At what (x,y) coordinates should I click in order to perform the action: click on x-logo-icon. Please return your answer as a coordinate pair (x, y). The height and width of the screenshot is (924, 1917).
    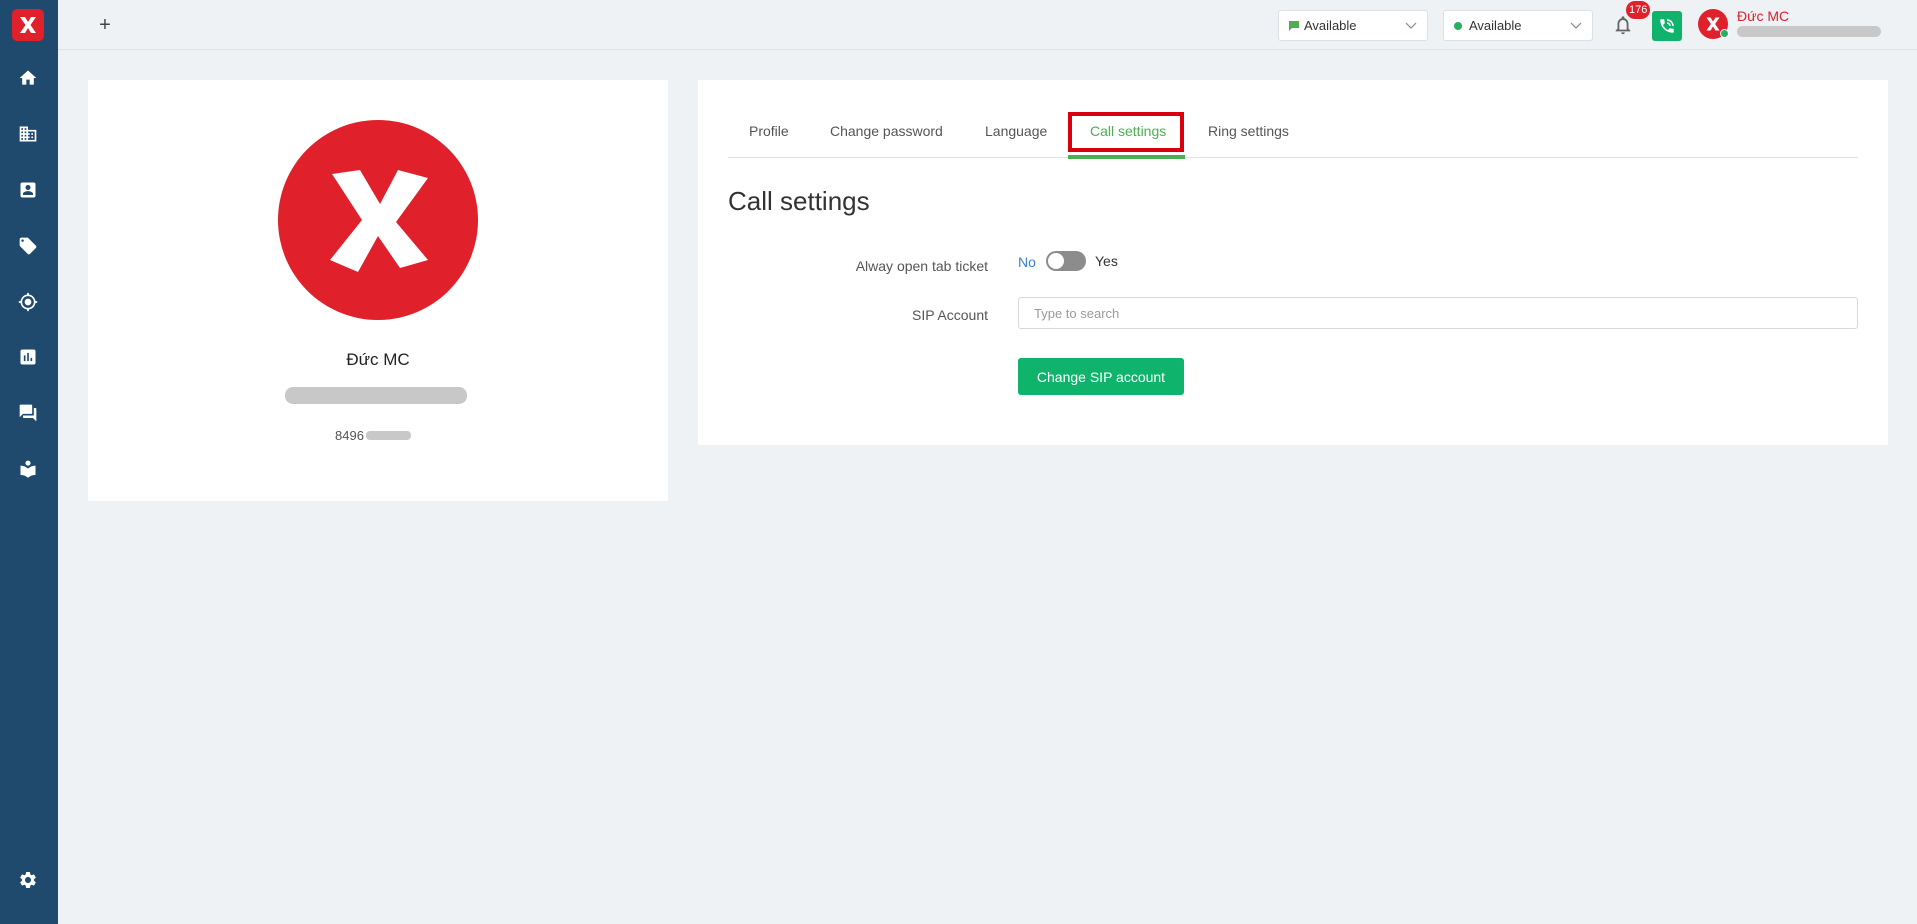
    Looking at the image, I should click on (379, 221).